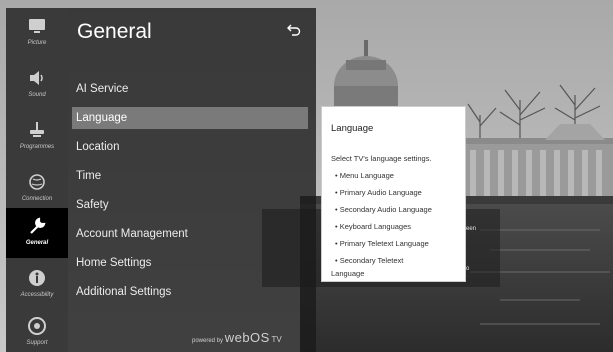 The image size is (613, 352). I want to click on globe-icon, so click(37, 182).